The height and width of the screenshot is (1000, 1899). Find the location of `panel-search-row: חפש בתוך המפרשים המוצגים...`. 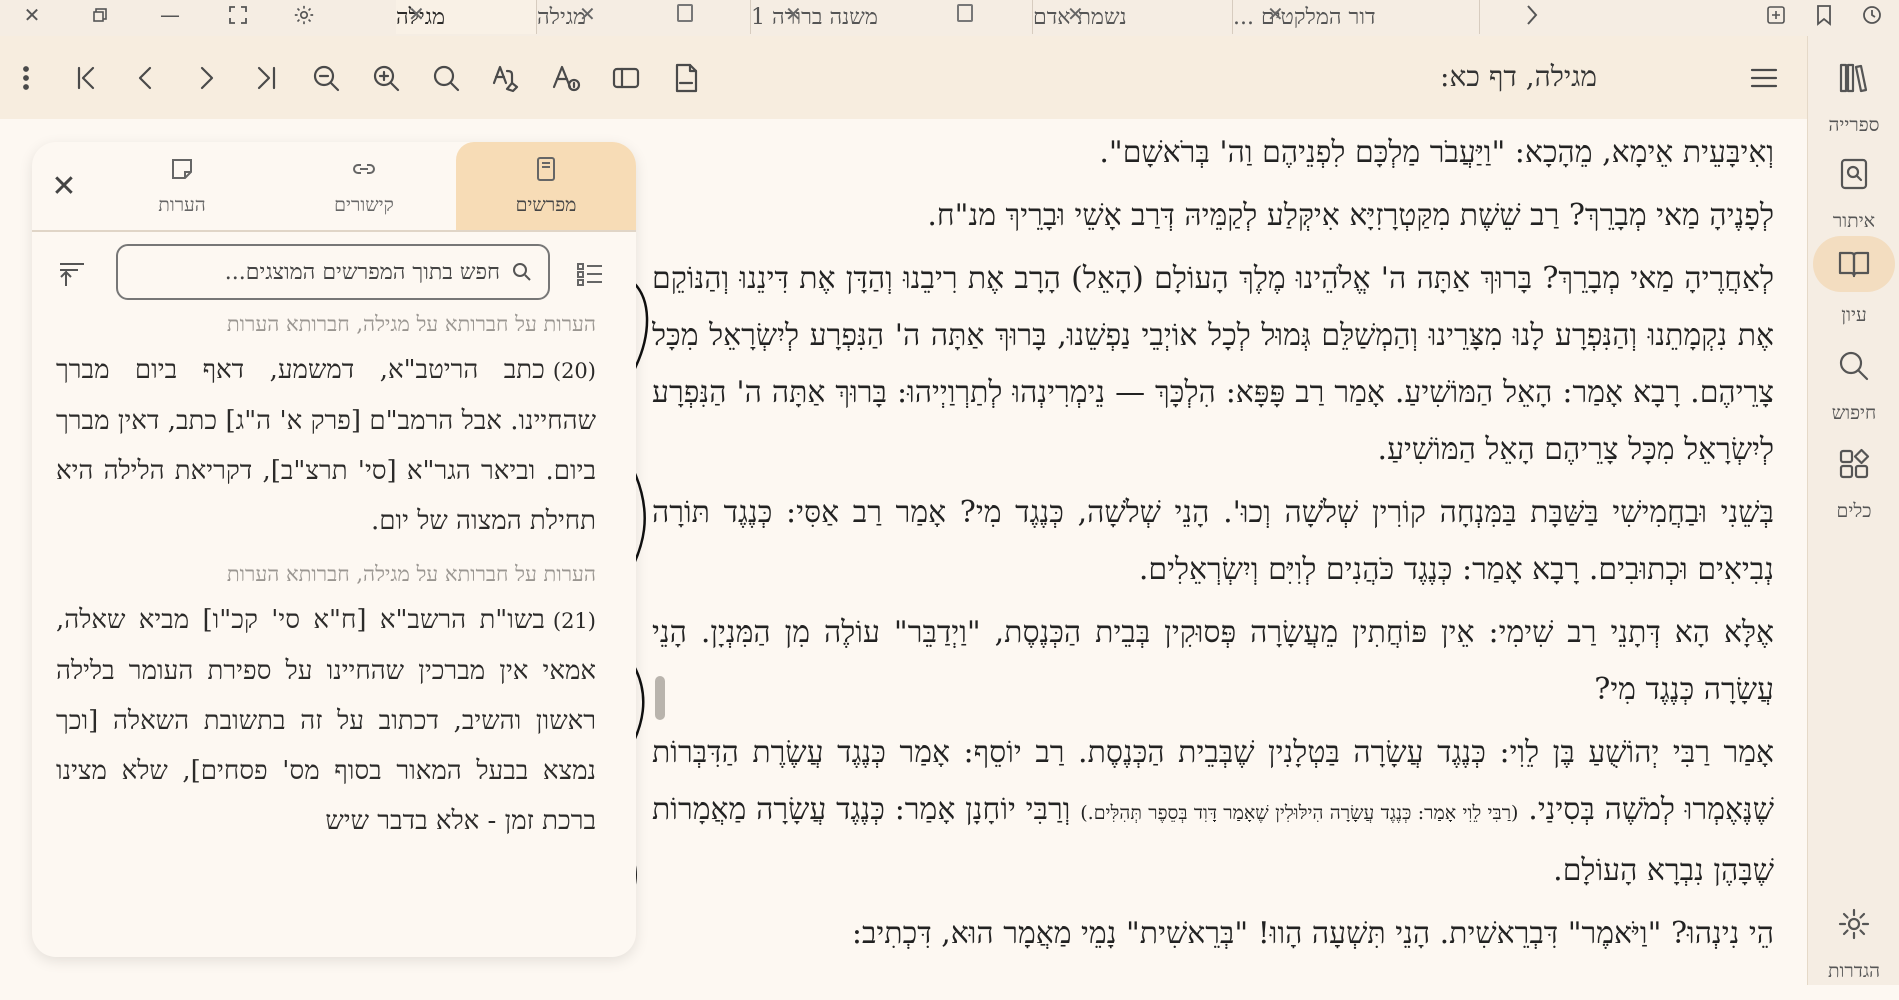

panel-search-row: חפש בתוך המפרשים המוצגים... is located at coordinates (334, 276).